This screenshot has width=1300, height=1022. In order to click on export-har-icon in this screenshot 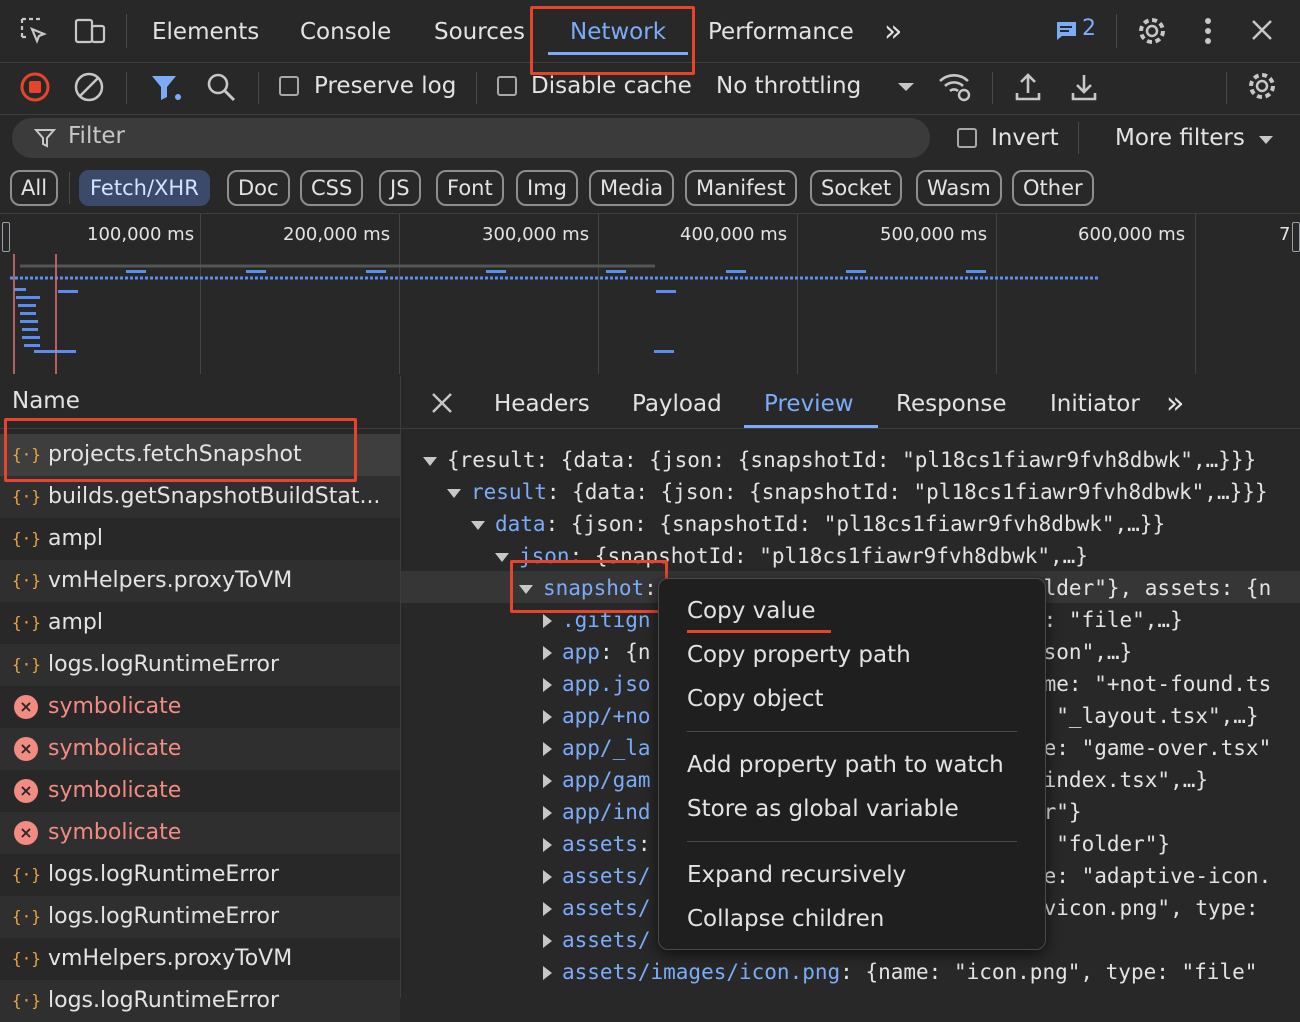, I will do `click(1084, 87)`.